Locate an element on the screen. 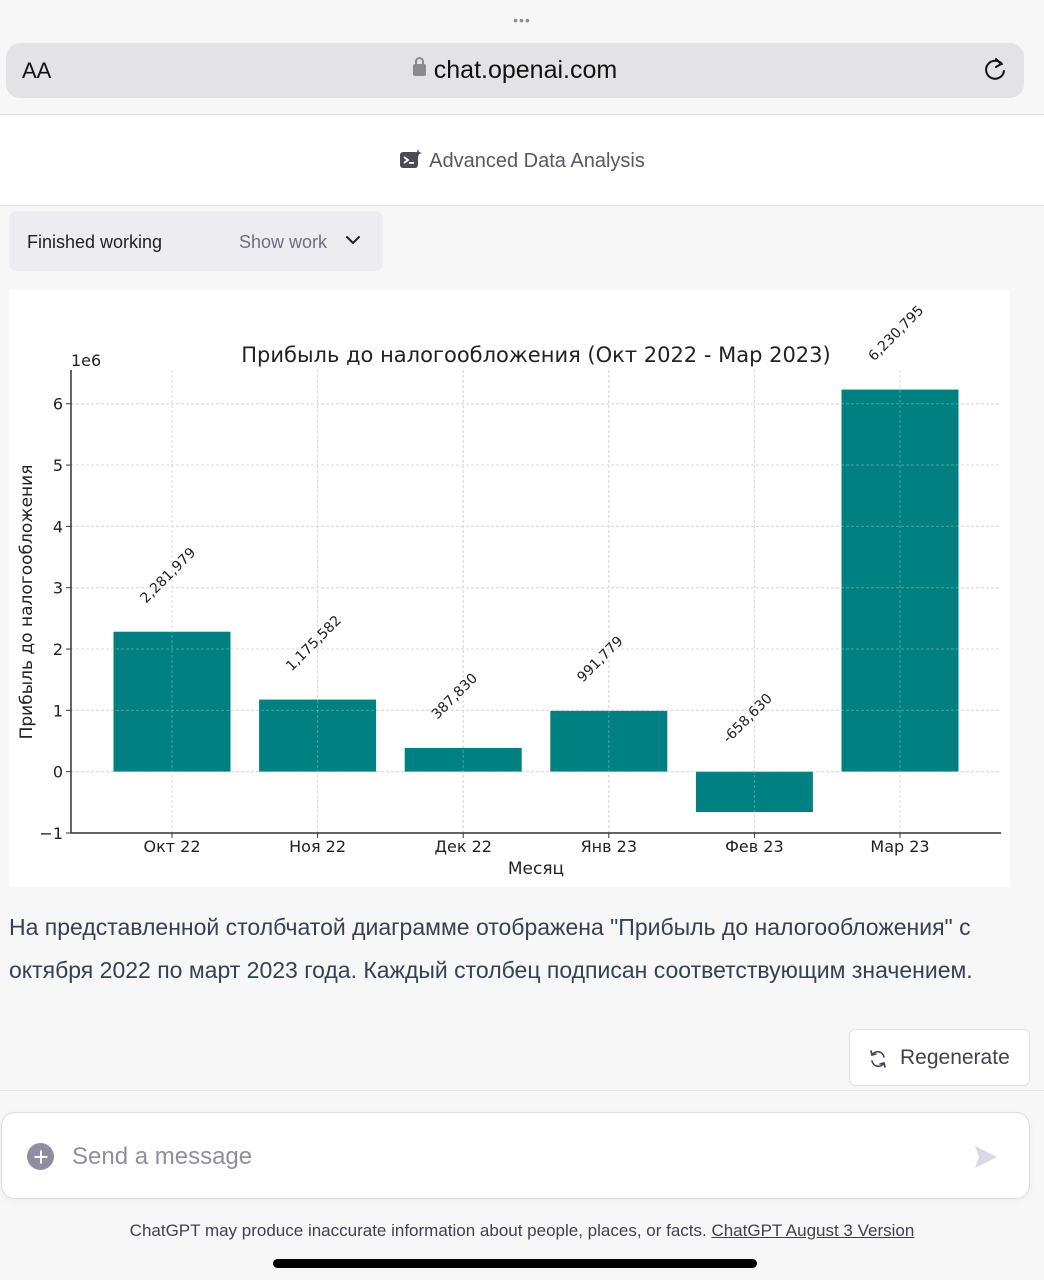 This screenshot has width=1044, height=1280. y-axis-label: Прибыль до налогообложения is located at coordinates (27, 602).